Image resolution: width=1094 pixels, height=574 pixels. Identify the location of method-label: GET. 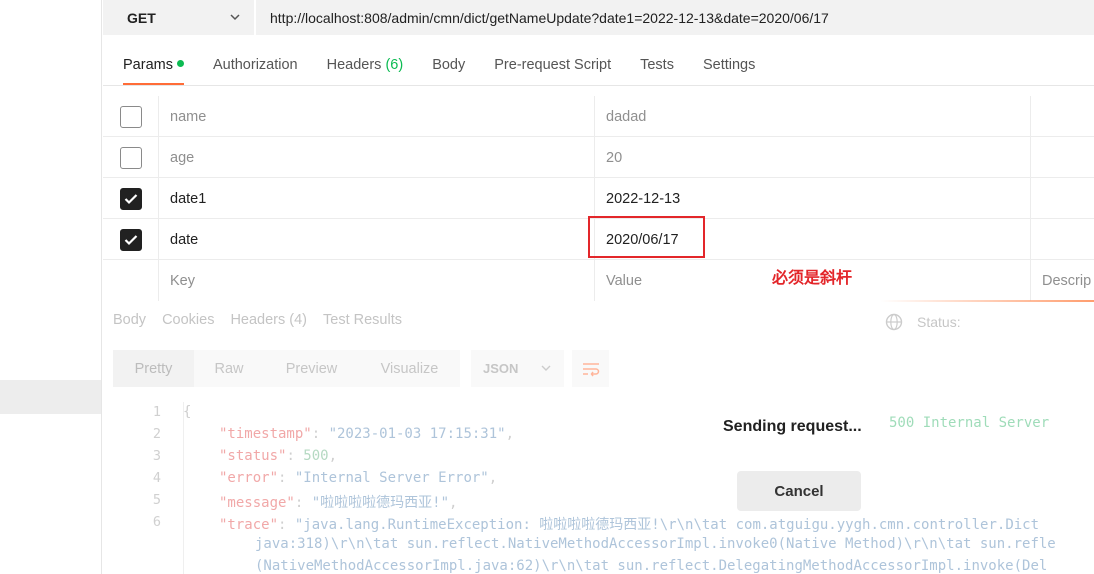
(141, 17).